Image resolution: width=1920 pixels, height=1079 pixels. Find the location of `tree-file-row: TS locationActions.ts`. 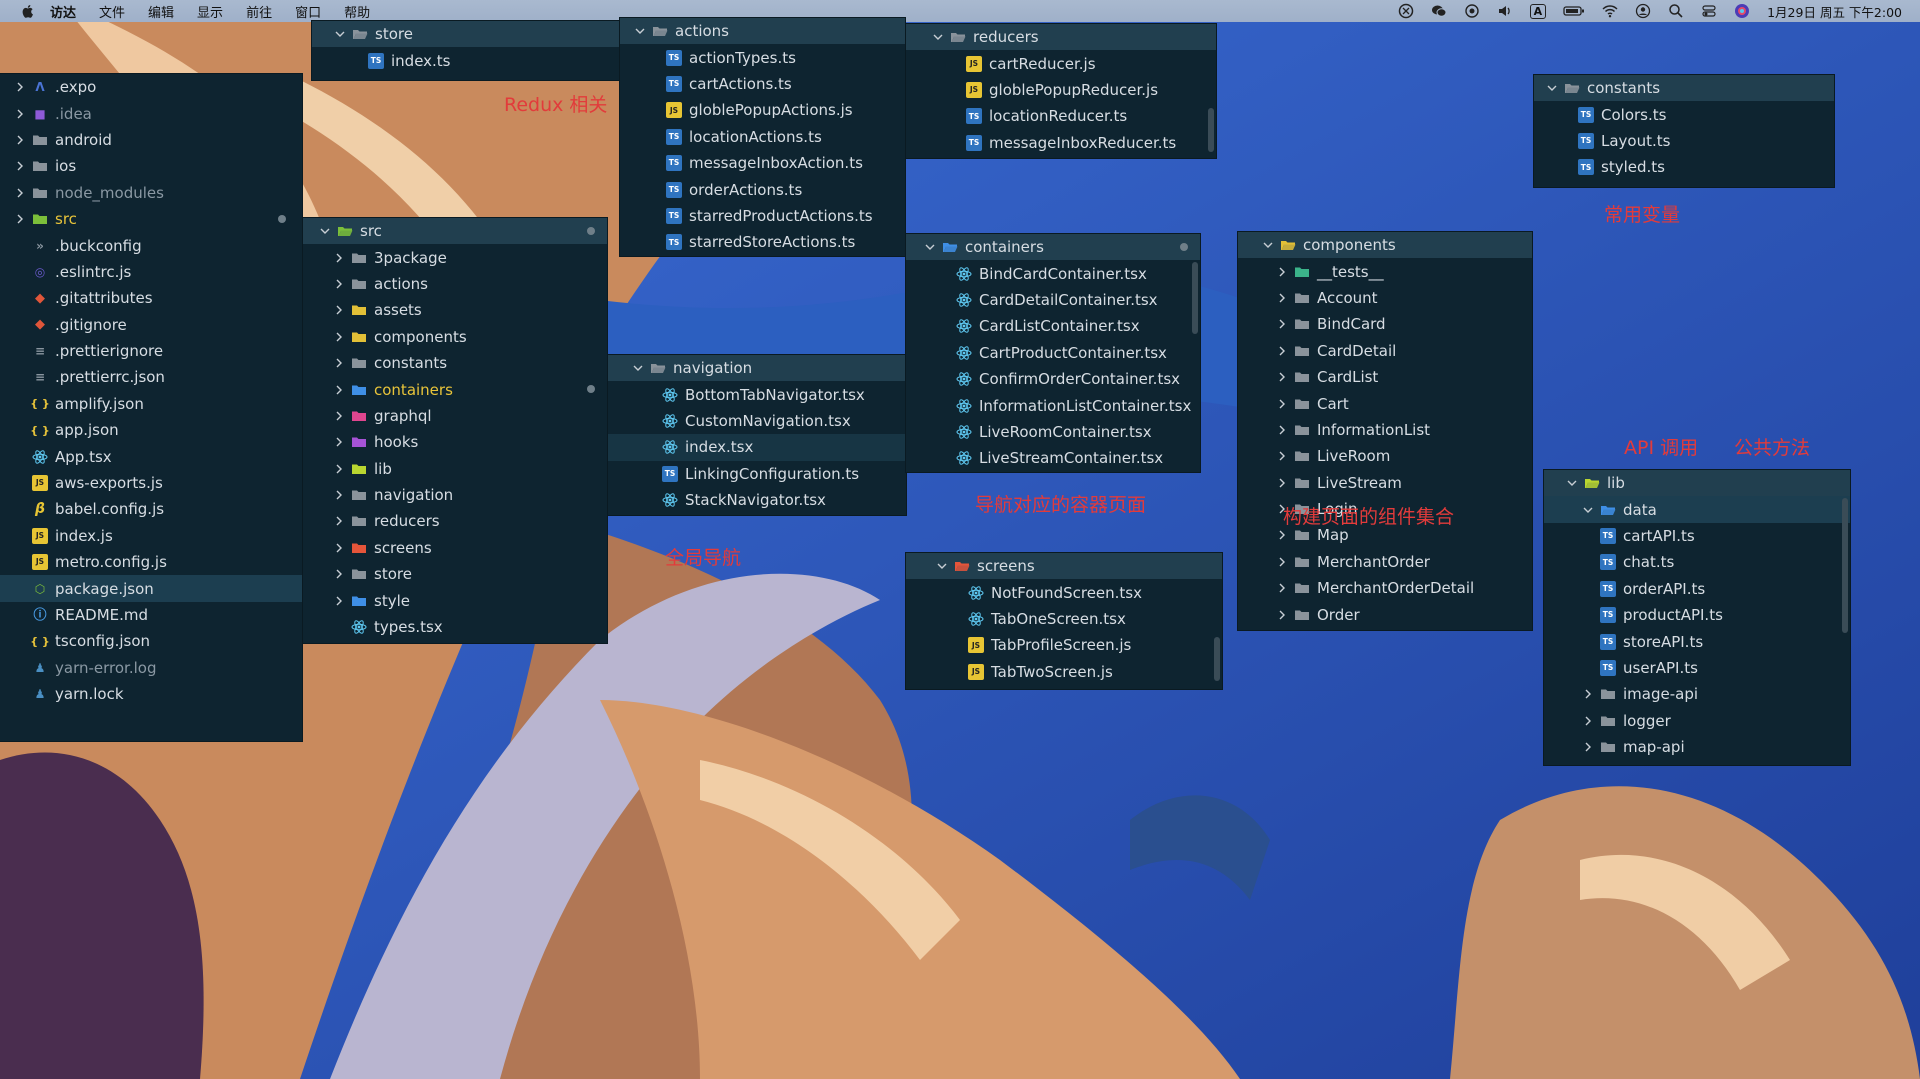

tree-file-row: TS locationActions.ts is located at coordinates (762, 137).